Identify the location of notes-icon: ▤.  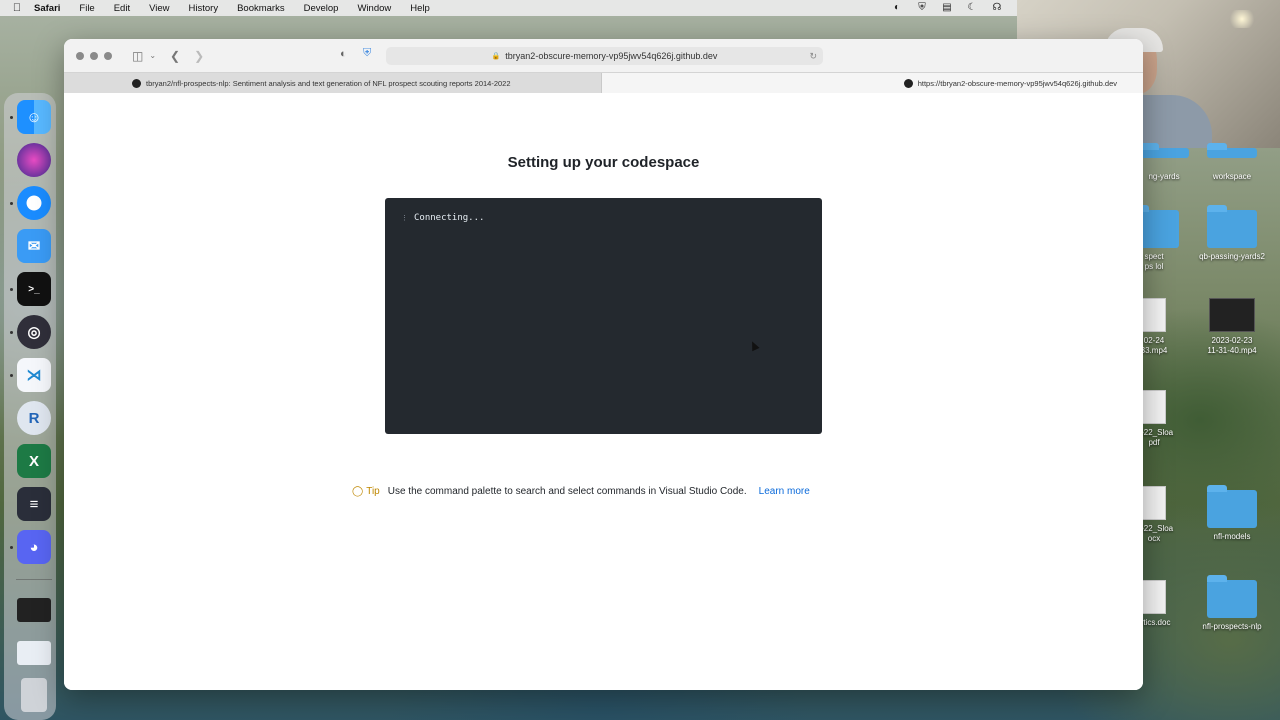
(947, 8).